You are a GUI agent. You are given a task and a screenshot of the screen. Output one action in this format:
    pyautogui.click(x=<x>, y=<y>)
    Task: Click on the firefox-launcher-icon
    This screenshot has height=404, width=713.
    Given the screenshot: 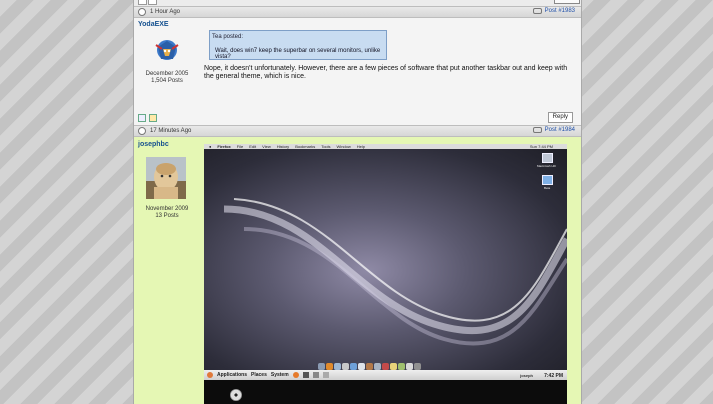 What is the action you would take?
    pyautogui.click(x=295, y=375)
    